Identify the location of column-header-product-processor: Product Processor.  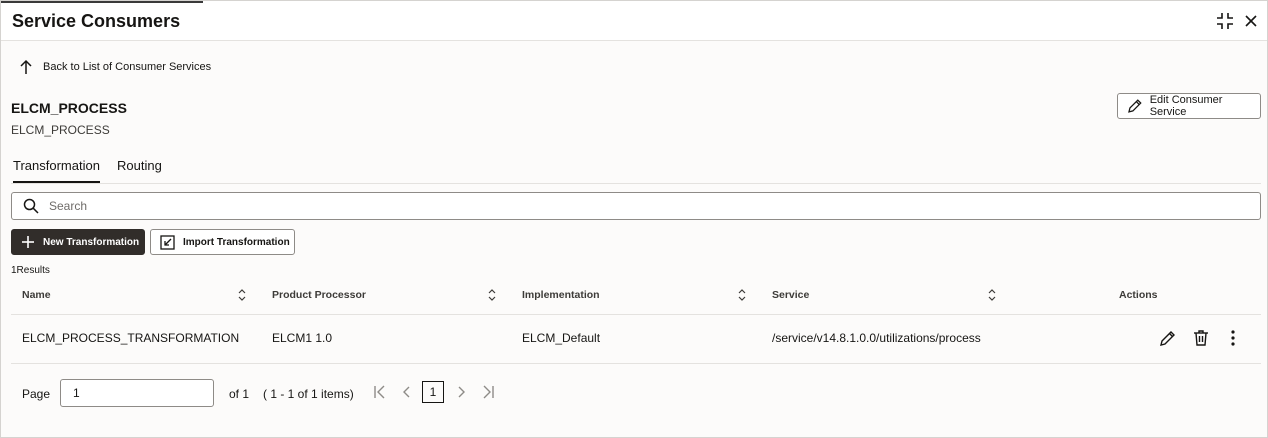
(319, 295).